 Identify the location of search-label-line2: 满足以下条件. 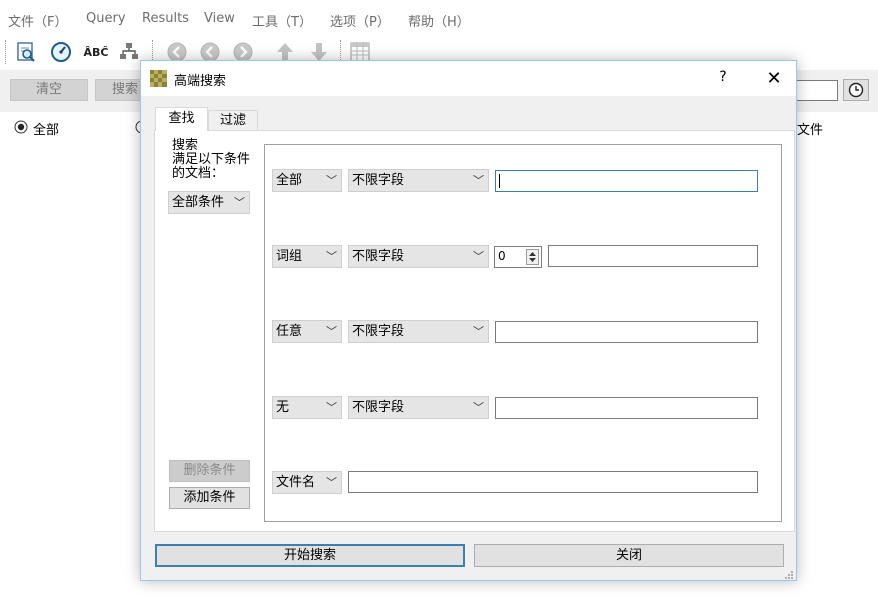
(211, 159).